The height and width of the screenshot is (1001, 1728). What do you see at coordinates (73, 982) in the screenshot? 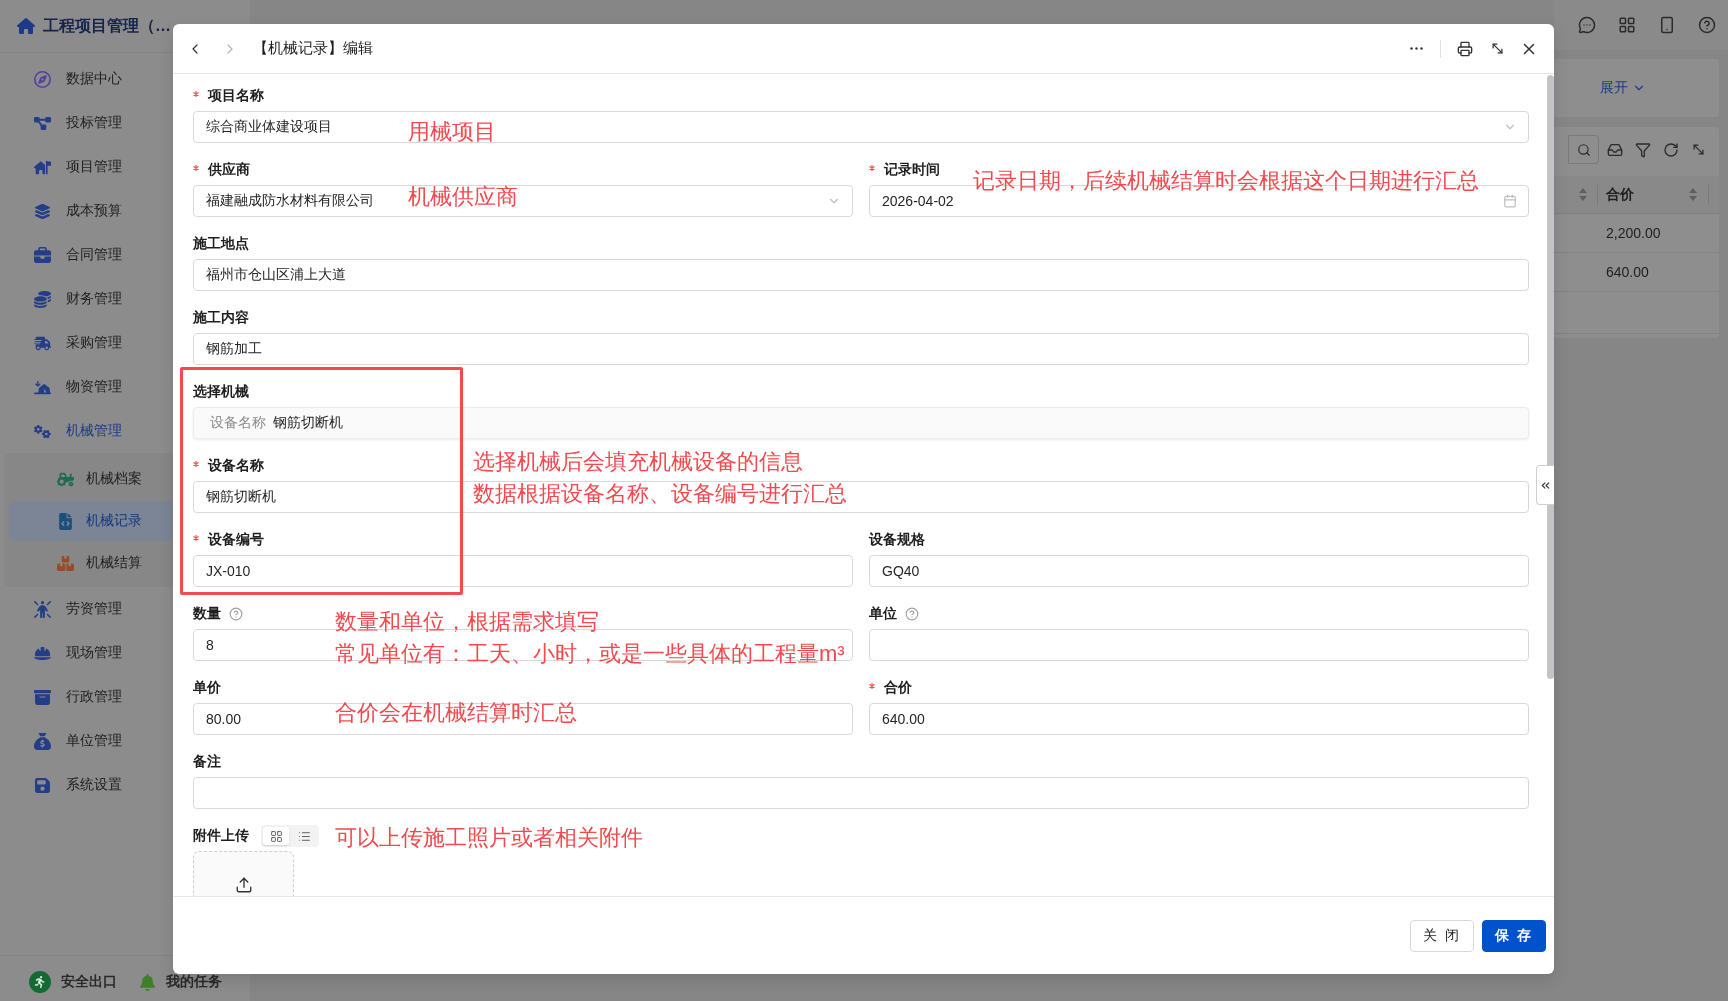
I see `exit-link: 安全出口` at bounding box center [73, 982].